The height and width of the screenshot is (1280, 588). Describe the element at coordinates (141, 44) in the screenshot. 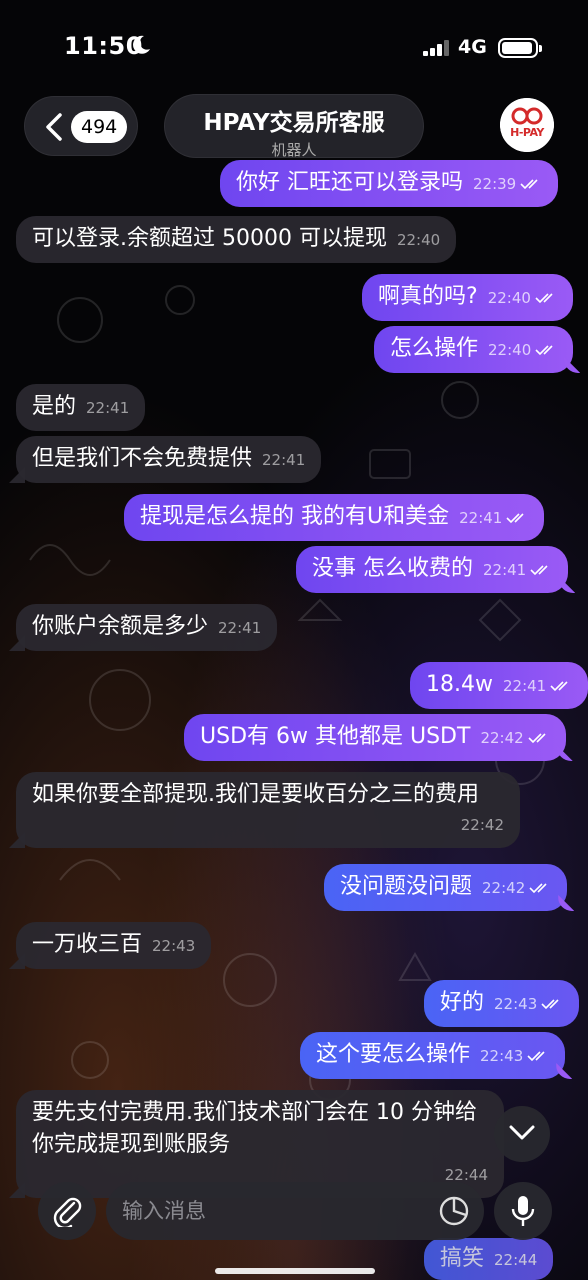

I see `moon-icon` at that location.